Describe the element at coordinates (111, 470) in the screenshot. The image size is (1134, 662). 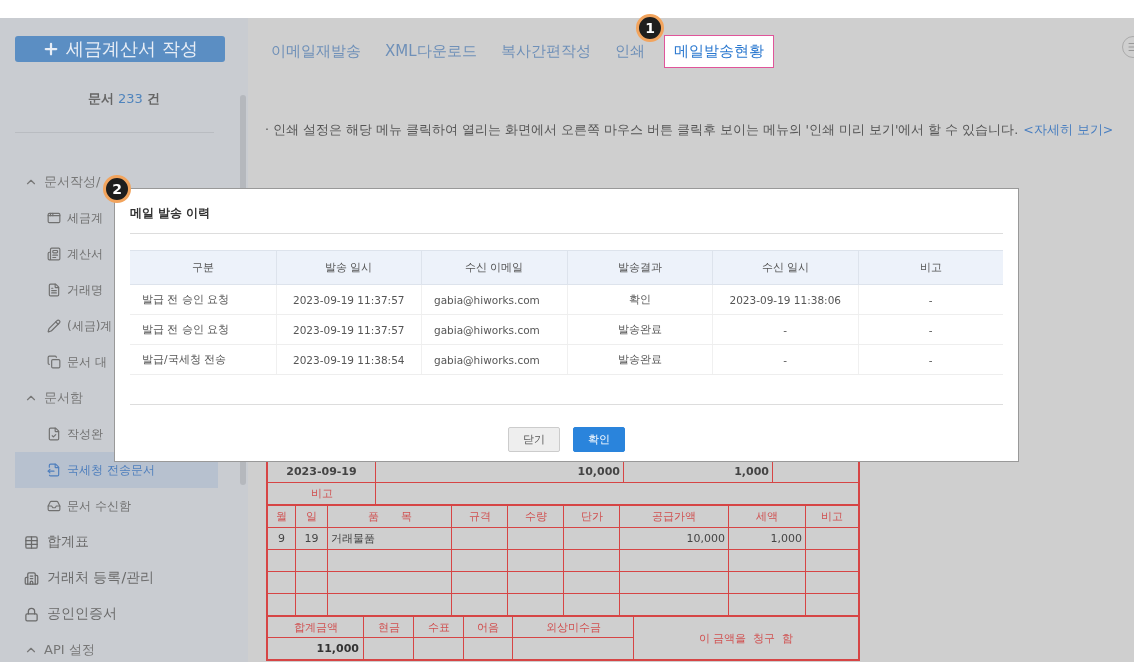
I see `item-label: 국세청 전송문서` at that location.